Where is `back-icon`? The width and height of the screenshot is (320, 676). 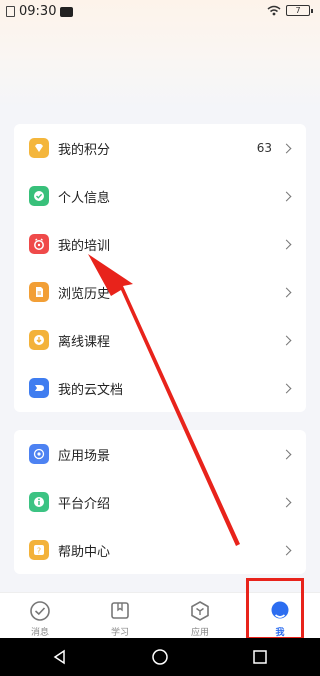 back-icon is located at coordinates (60, 657).